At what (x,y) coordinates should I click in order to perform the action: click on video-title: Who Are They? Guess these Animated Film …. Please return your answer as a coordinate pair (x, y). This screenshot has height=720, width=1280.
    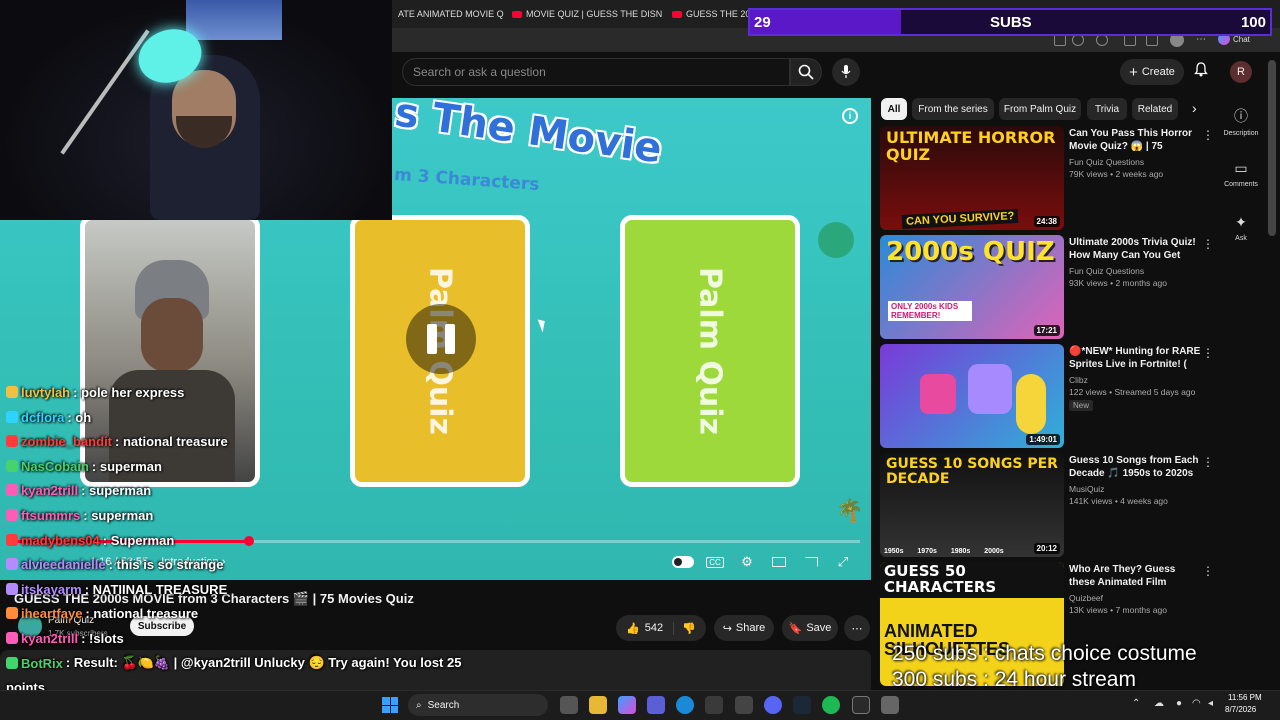
    Looking at the image, I should click on (1122, 576).